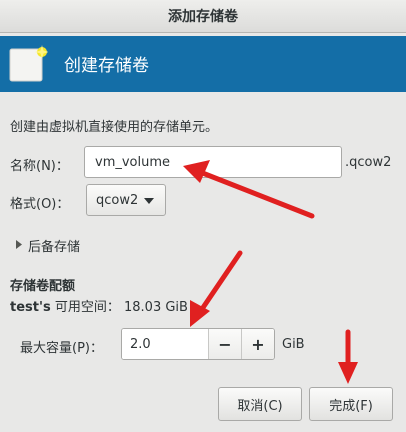 This screenshot has width=406, height=432. What do you see at coordinates (39, 166) in the screenshot?
I see `name-label: 名称(N)：` at bounding box center [39, 166].